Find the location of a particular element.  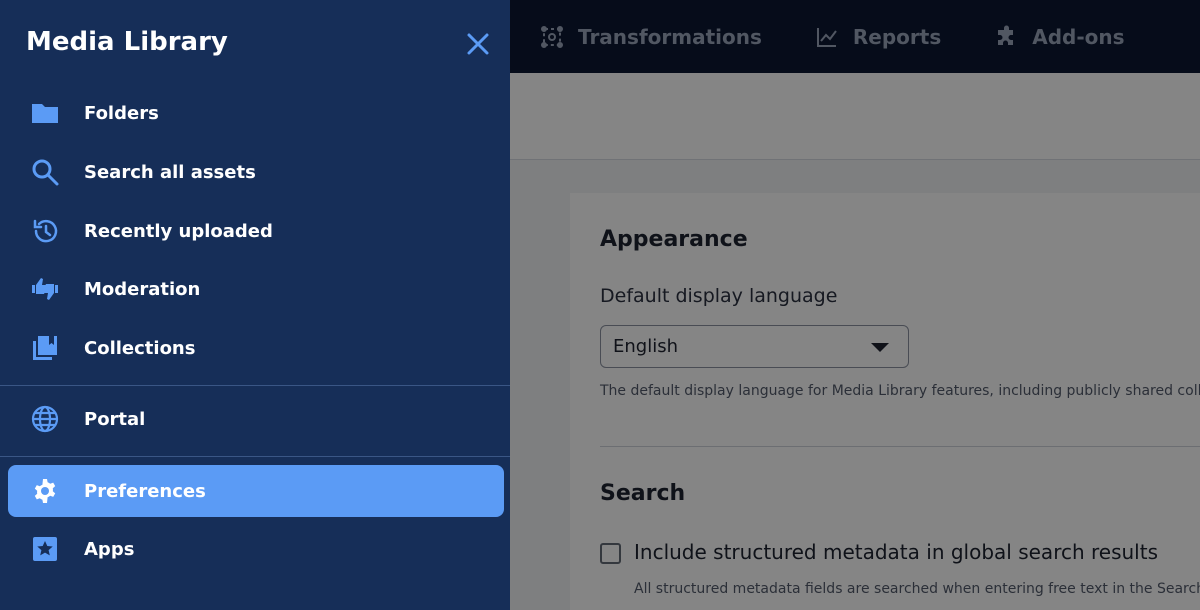

drawer-item-label: Collections is located at coordinates (140, 348).